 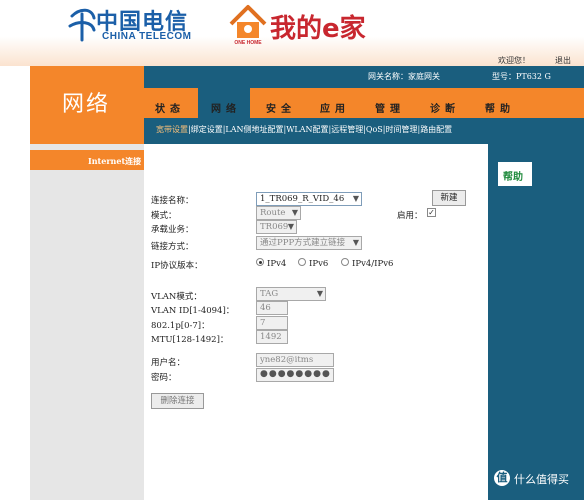 What do you see at coordinates (278, 213) in the screenshot?
I see `mode-select: Route ▼` at bounding box center [278, 213].